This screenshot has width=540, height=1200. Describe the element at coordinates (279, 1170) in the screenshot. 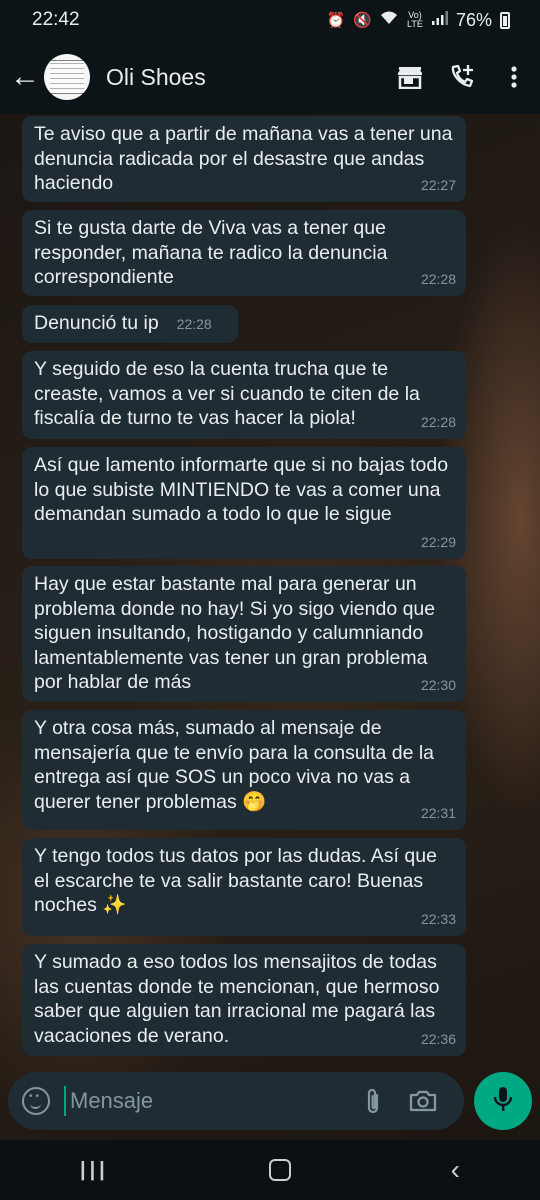

I see `home-icon` at that location.